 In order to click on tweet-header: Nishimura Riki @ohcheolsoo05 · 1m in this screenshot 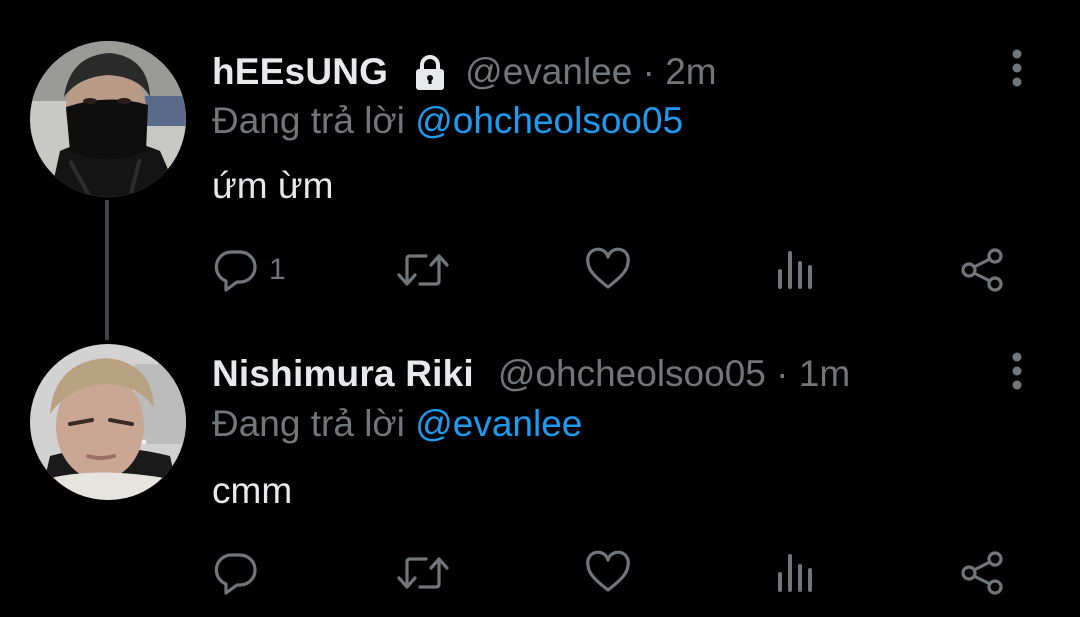, I will do `click(531, 374)`.